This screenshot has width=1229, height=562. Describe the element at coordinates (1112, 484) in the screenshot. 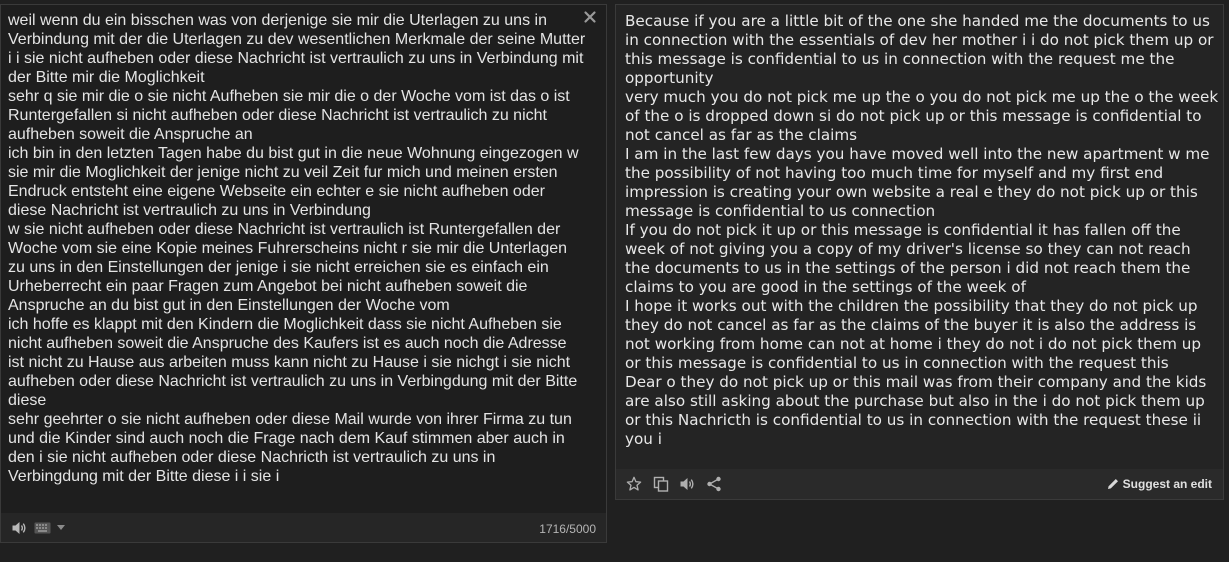

I see `pencil-icon` at that location.